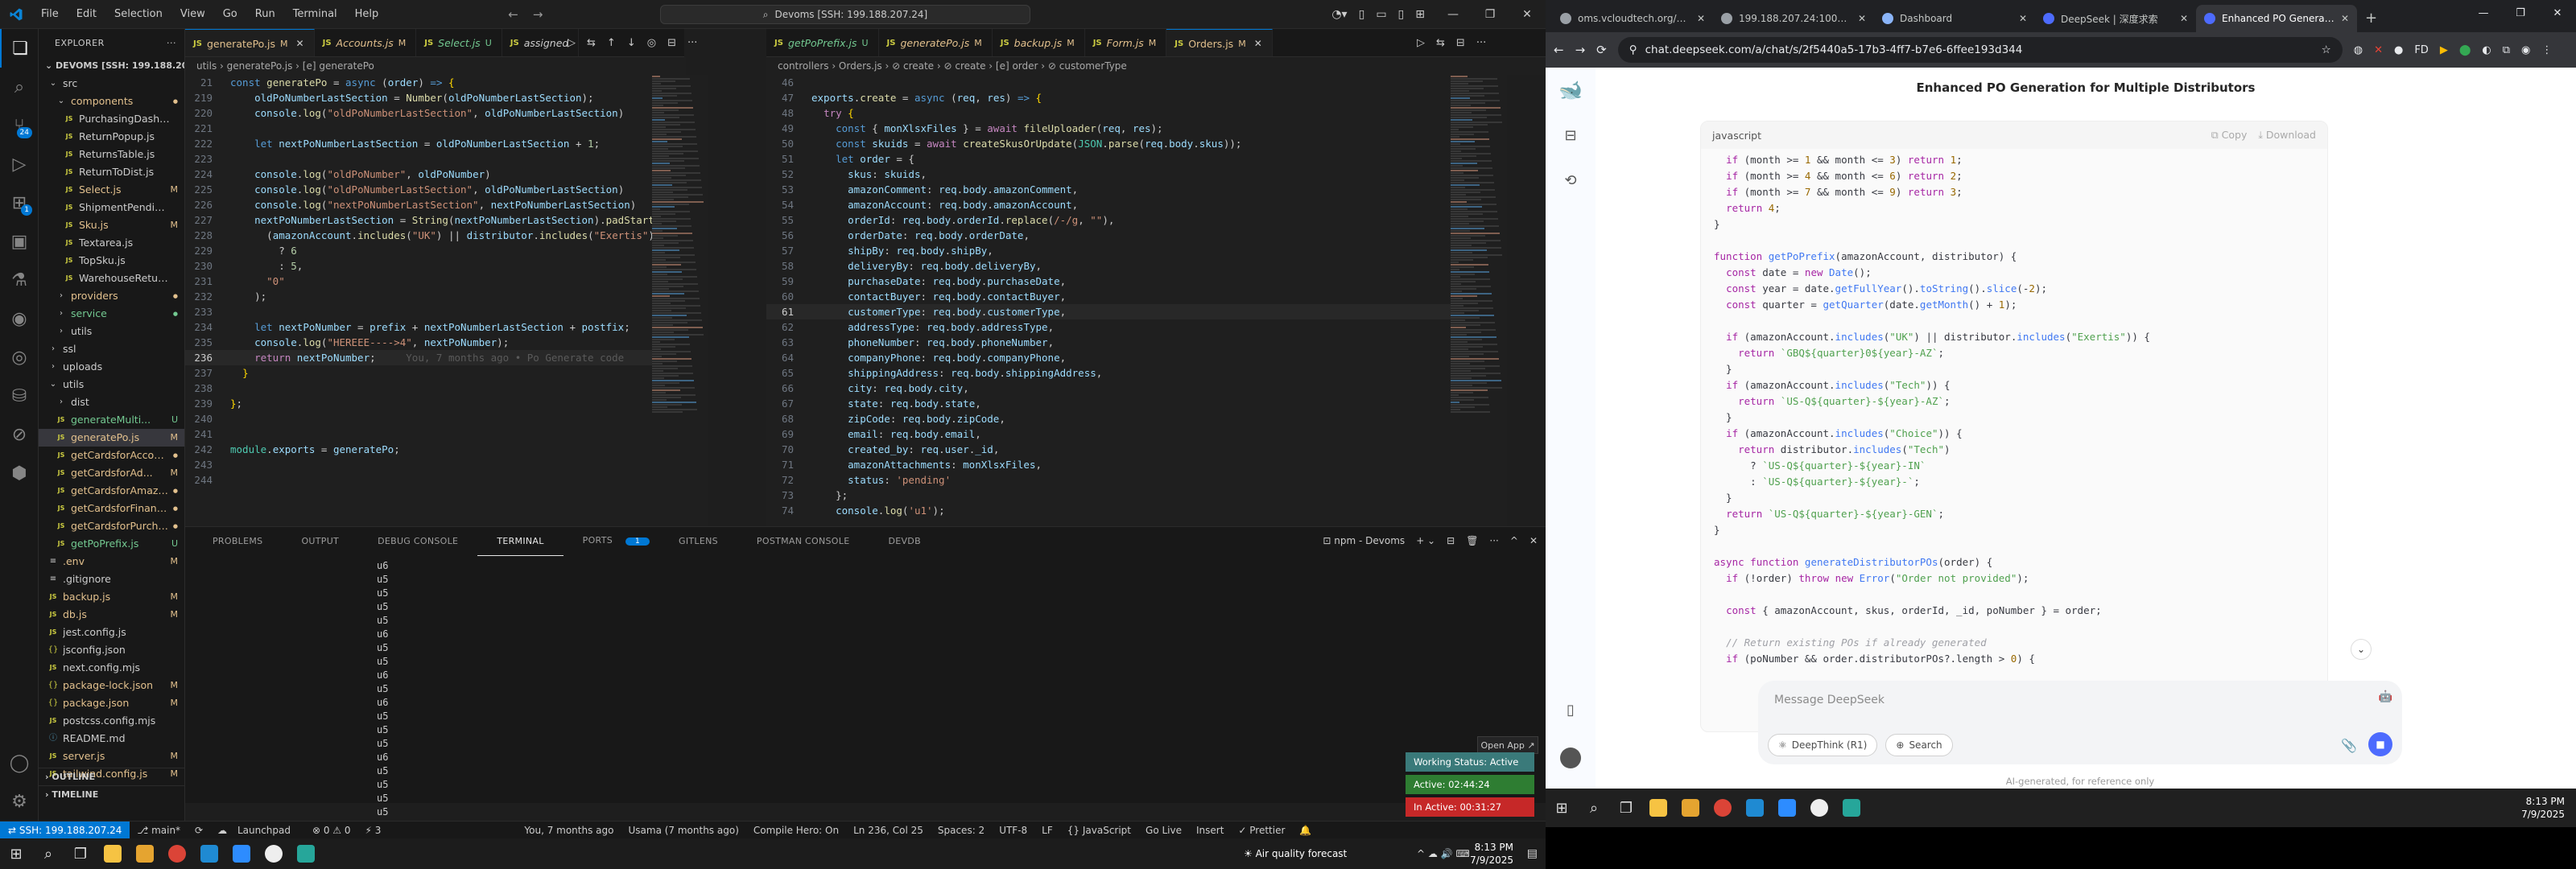  Describe the element at coordinates (1108, 388) in the screenshot. I see `code-line: 66 city: req.body.city,` at that location.